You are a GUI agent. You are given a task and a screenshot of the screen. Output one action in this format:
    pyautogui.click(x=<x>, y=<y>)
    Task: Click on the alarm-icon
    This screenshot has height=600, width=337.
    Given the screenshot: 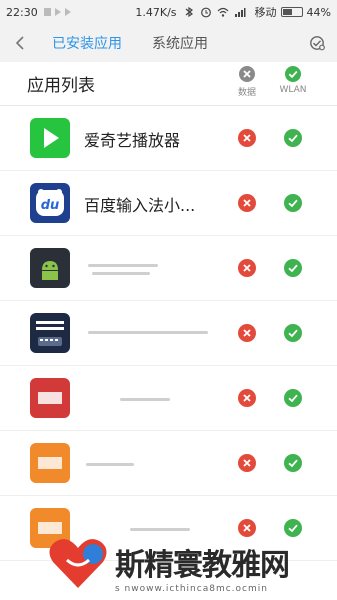 What is the action you would take?
    pyautogui.click(x=206, y=12)
    